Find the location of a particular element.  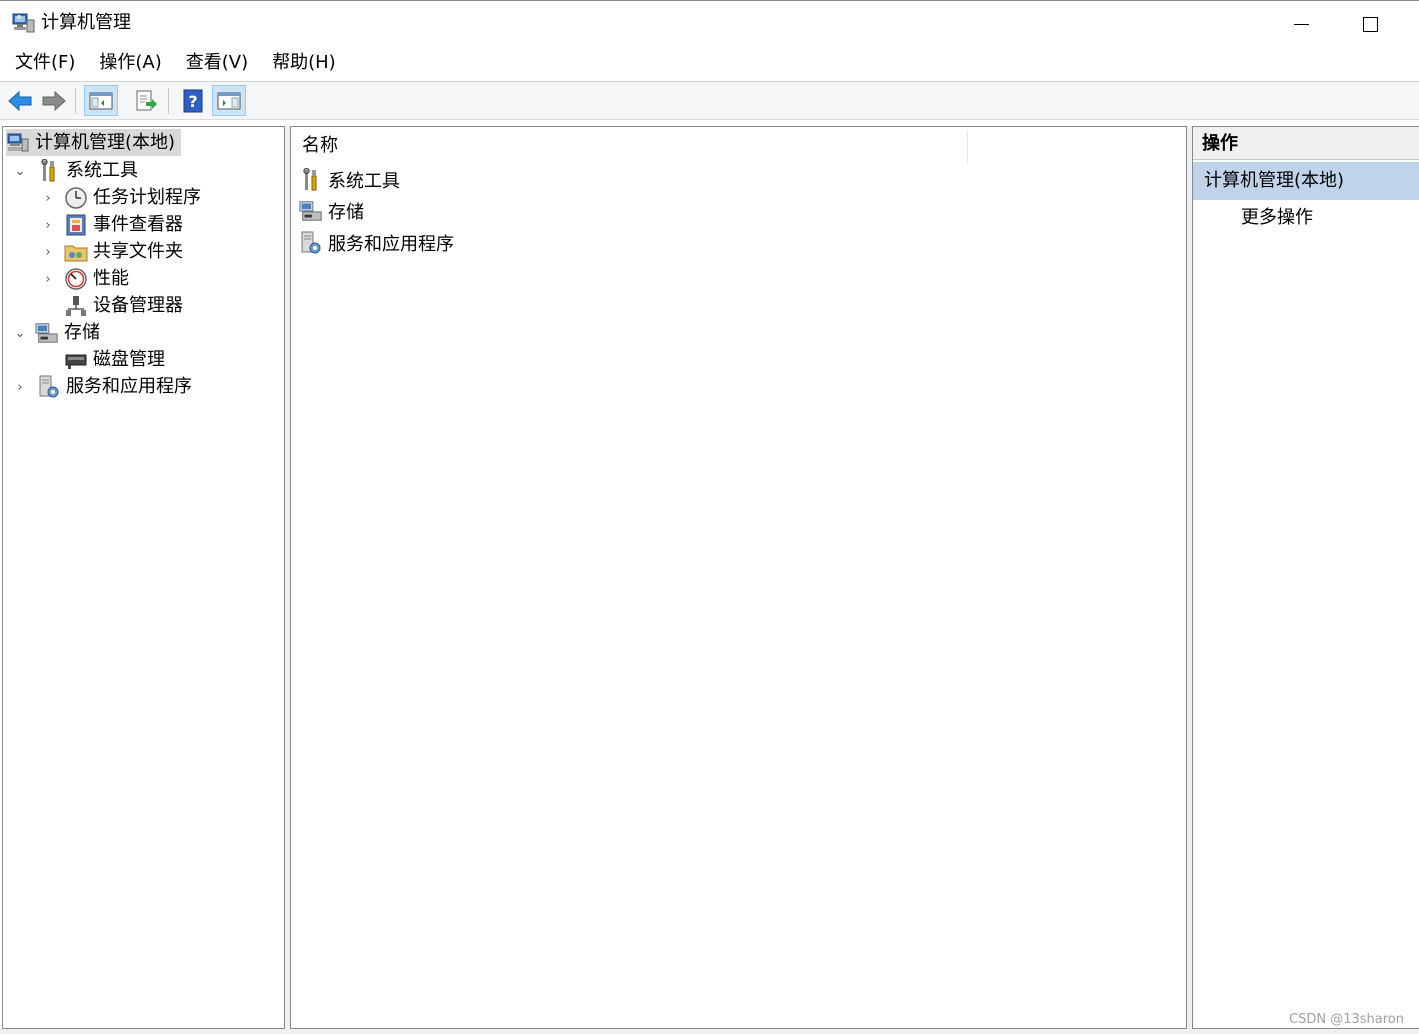

toolbar: ? is located at coordinates (709, 101).